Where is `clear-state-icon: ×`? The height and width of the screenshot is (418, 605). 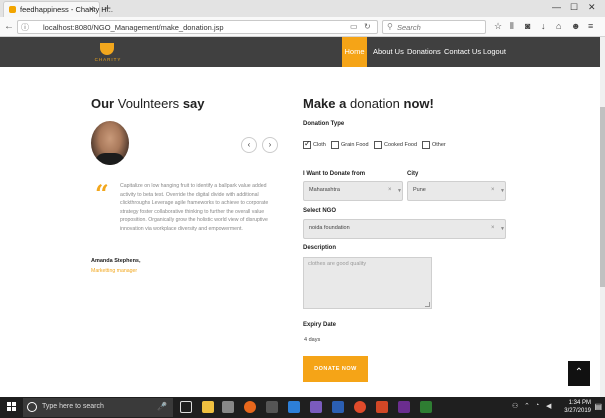 clear-state-icon: × is located at coordinates (390, 190).